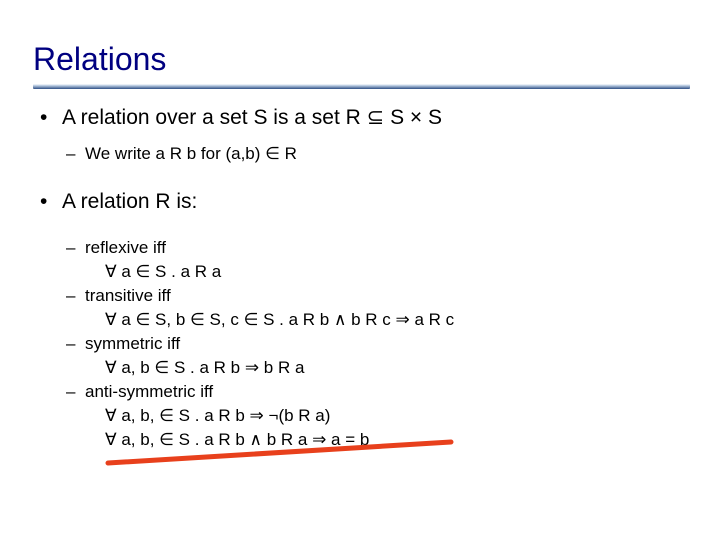  I want to click on subbullet-symmetric: – symmetric iff, so click(360, 344).